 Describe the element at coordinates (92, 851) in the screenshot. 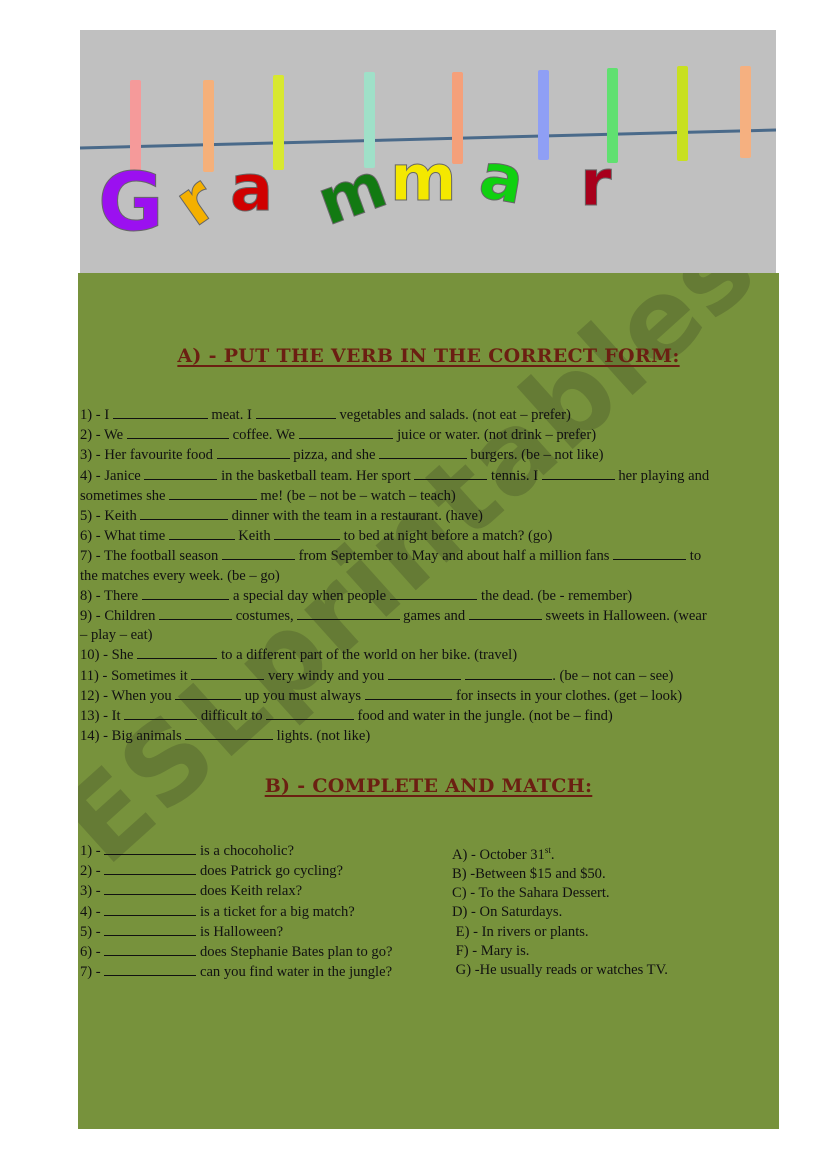

I see `question-number: 1) -` at that location.